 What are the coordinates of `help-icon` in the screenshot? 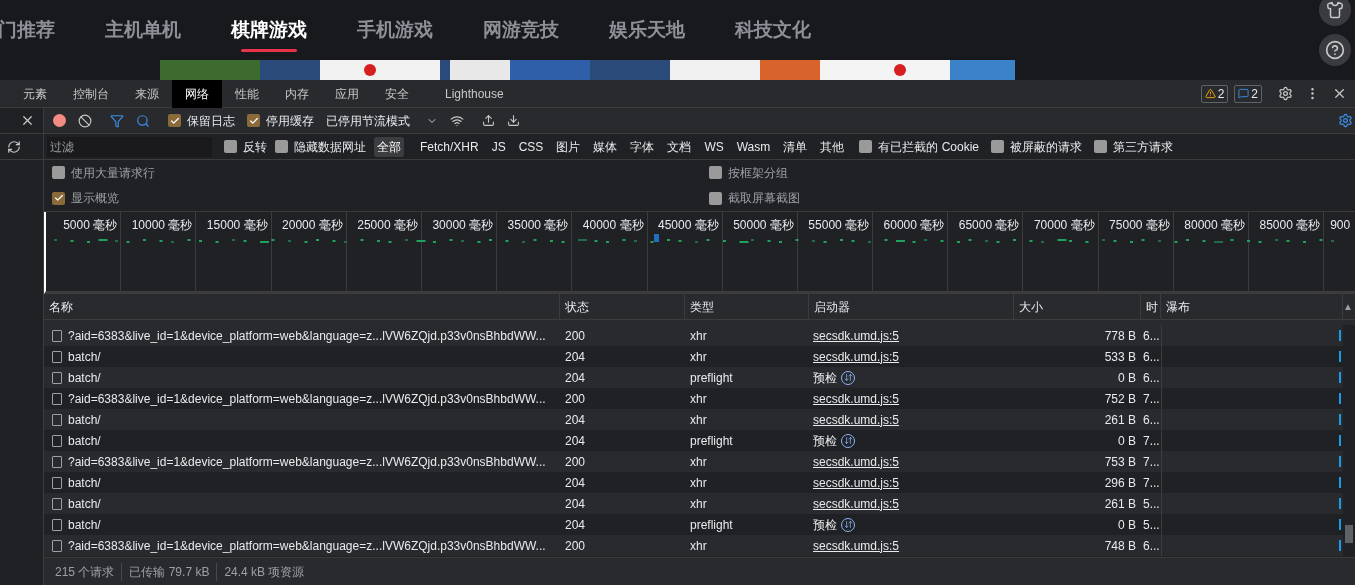 It's located at (1335, 50).